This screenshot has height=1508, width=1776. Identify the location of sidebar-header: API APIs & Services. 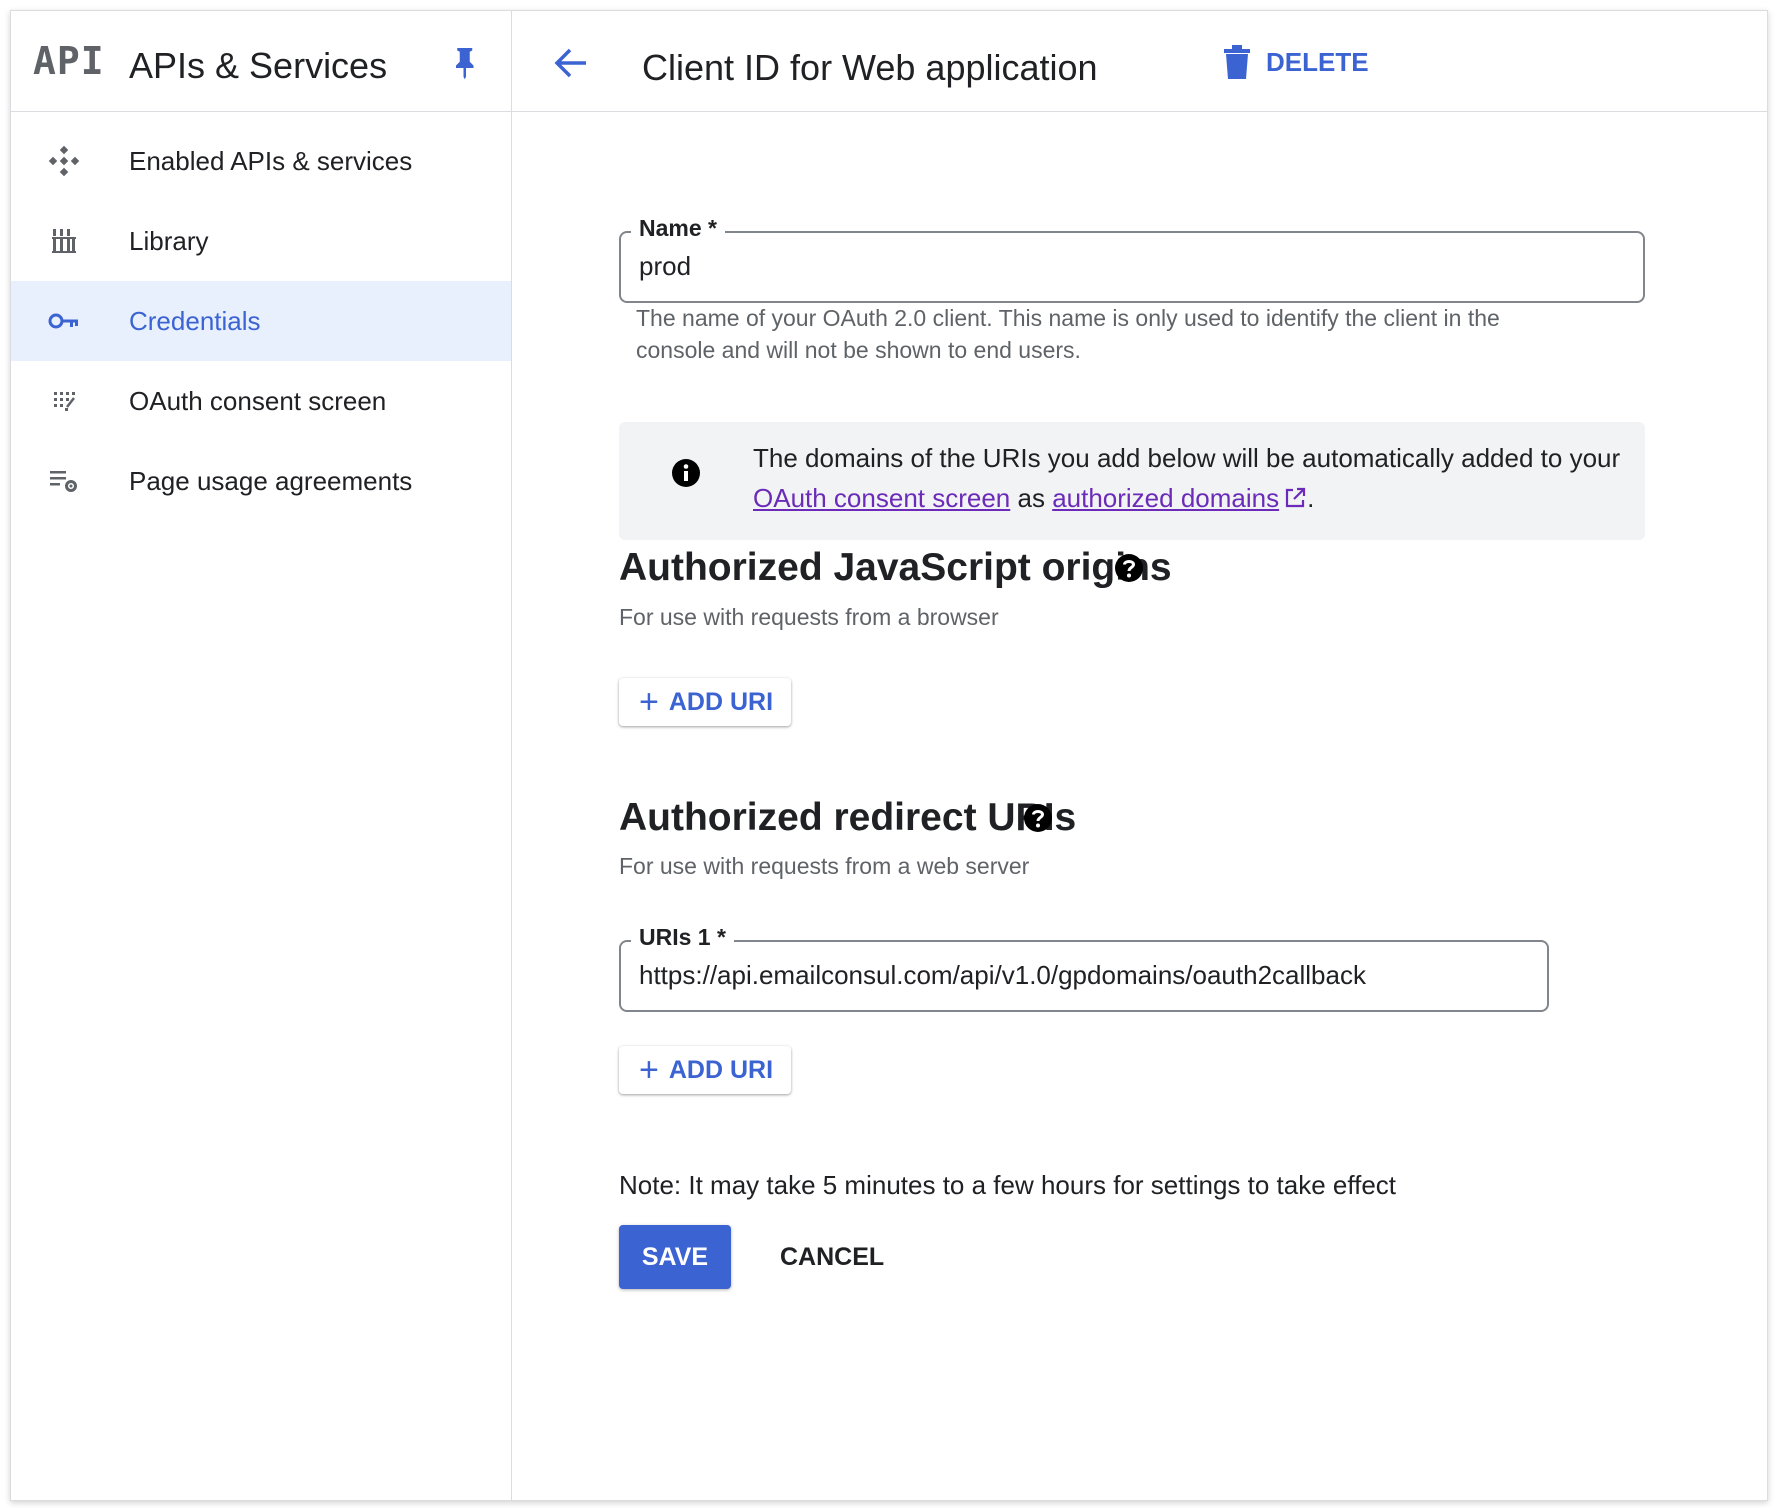
(261, 61).